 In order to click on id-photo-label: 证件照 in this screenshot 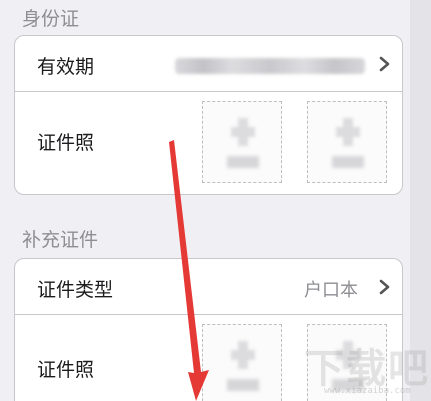, I will do `click(66, 143)`.